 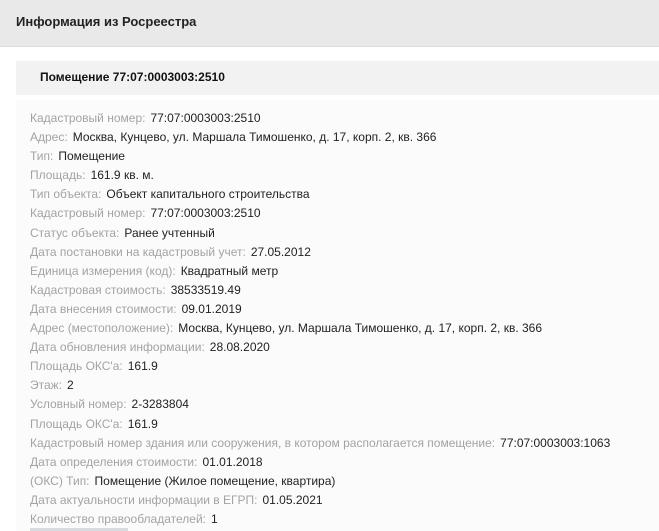 What do you see at coordinates (118, 518) in the screenshot?
I see `info-label: Количество правообладателей:` at bounding box center [118, 518].